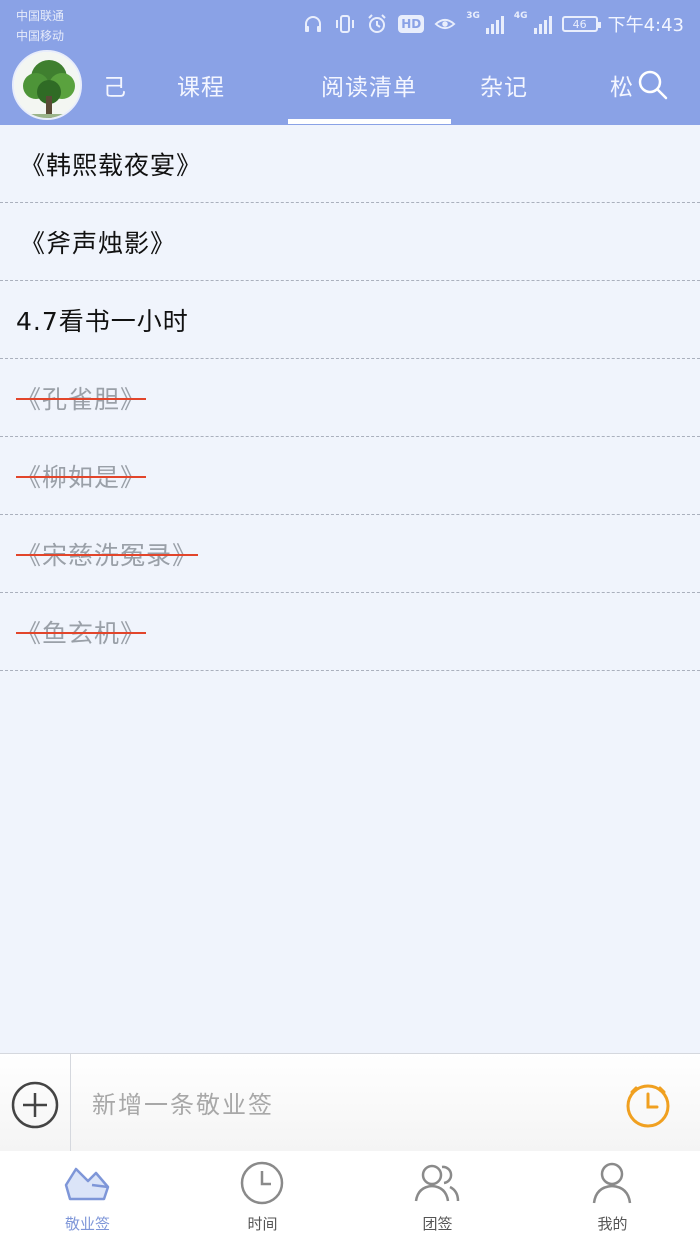 The width and height of the screenshot is (700, 1244). Describe the element at coordinates (622, 88) in the screenshot. I see `tab-partial: 松` at that location.